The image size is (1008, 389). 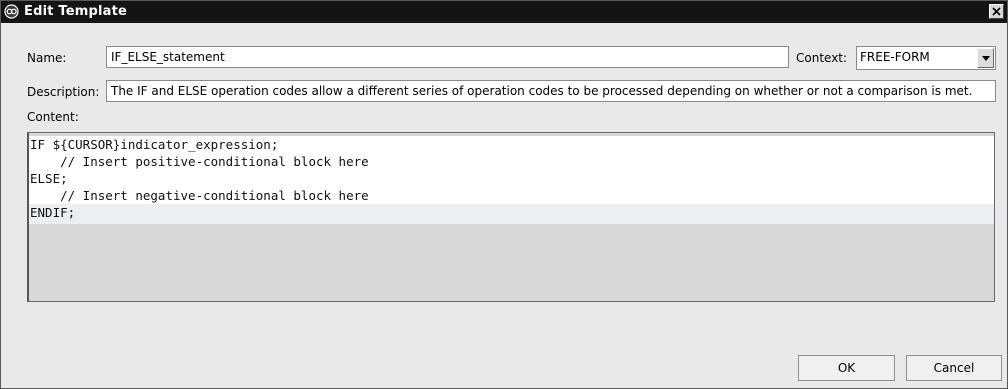 What do you see at coordinates (504, 12) in the screenshot?
I see `title-bar: Edit Template` at bounding box center [504, 12].